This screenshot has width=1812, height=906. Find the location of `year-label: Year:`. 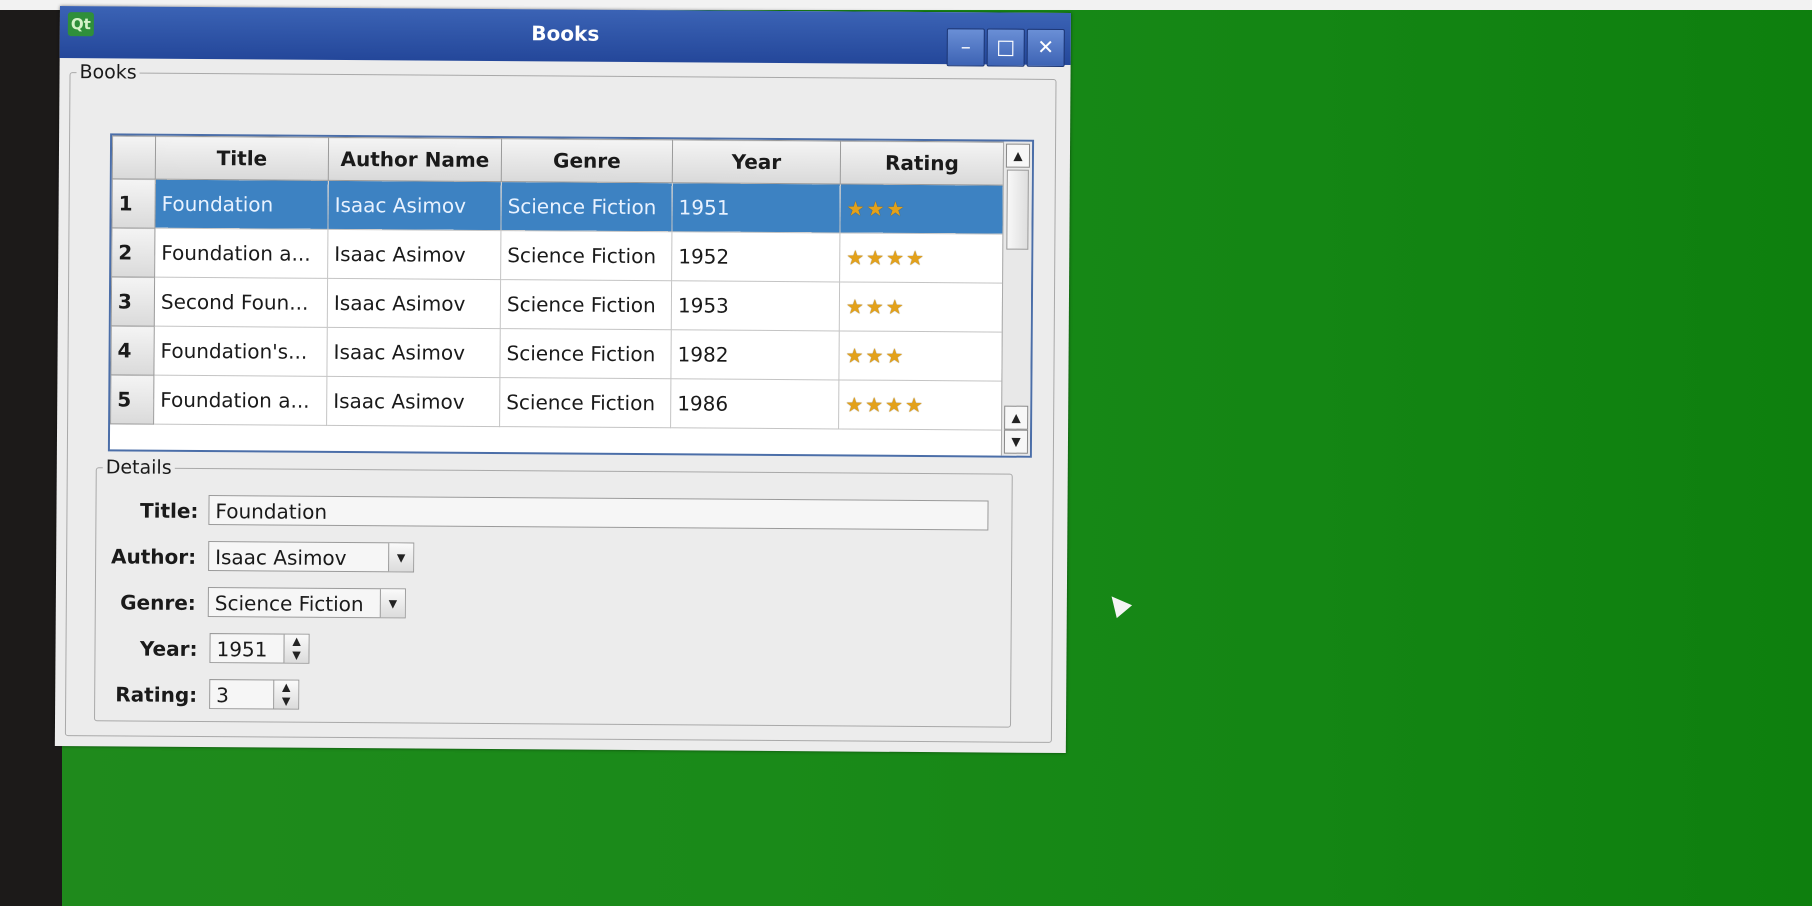

year-label: Year: is located at coordinates (168, 648).